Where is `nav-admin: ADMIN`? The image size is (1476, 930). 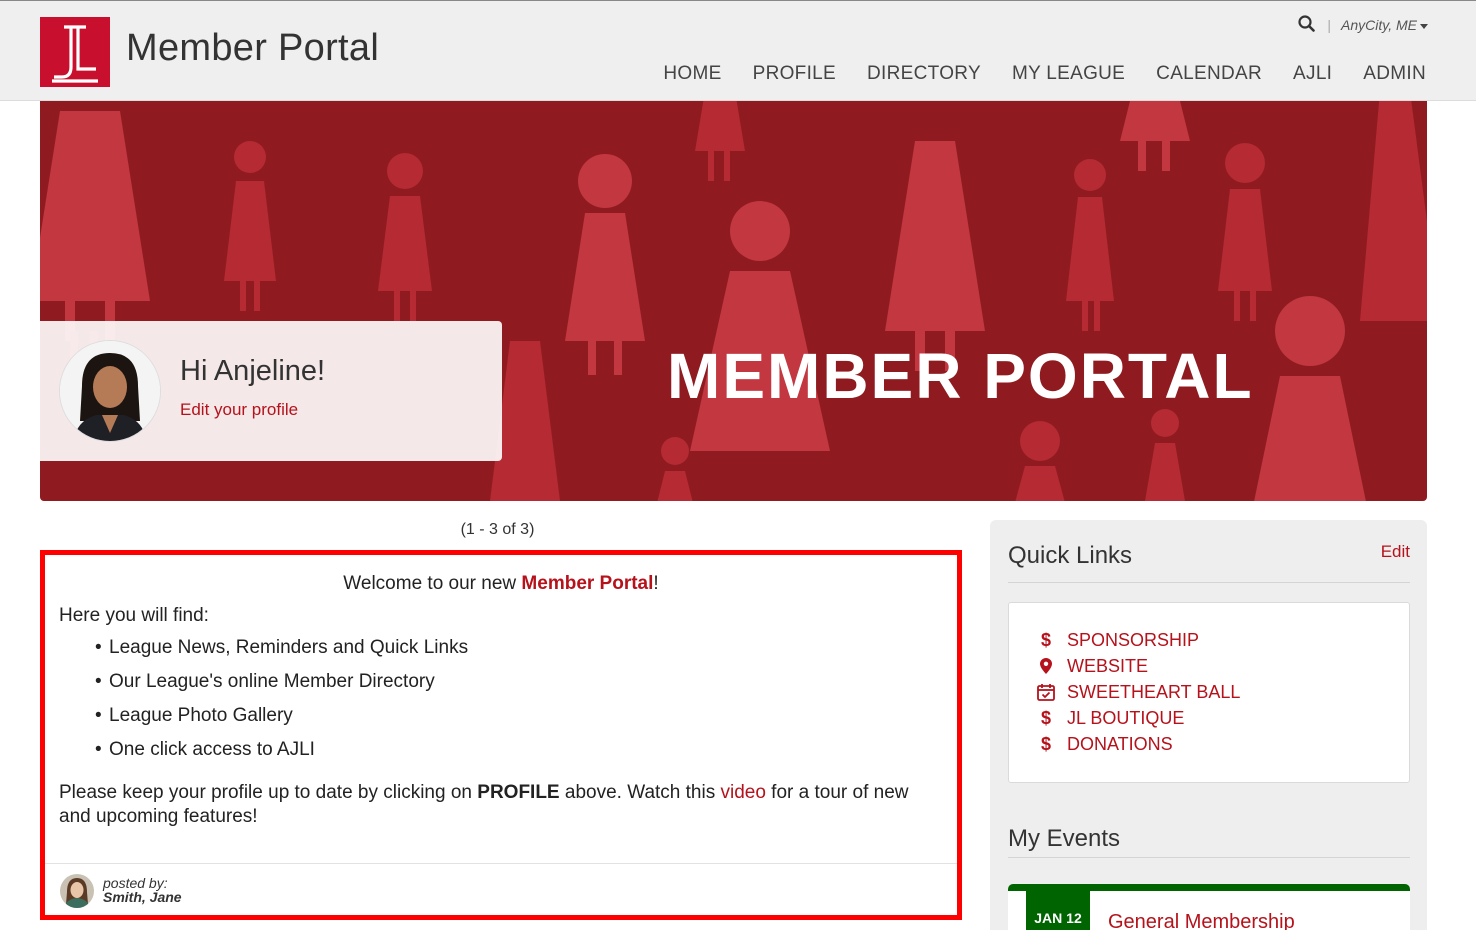
nav-admin: ADMIN is located at coordinates (1394, 74).